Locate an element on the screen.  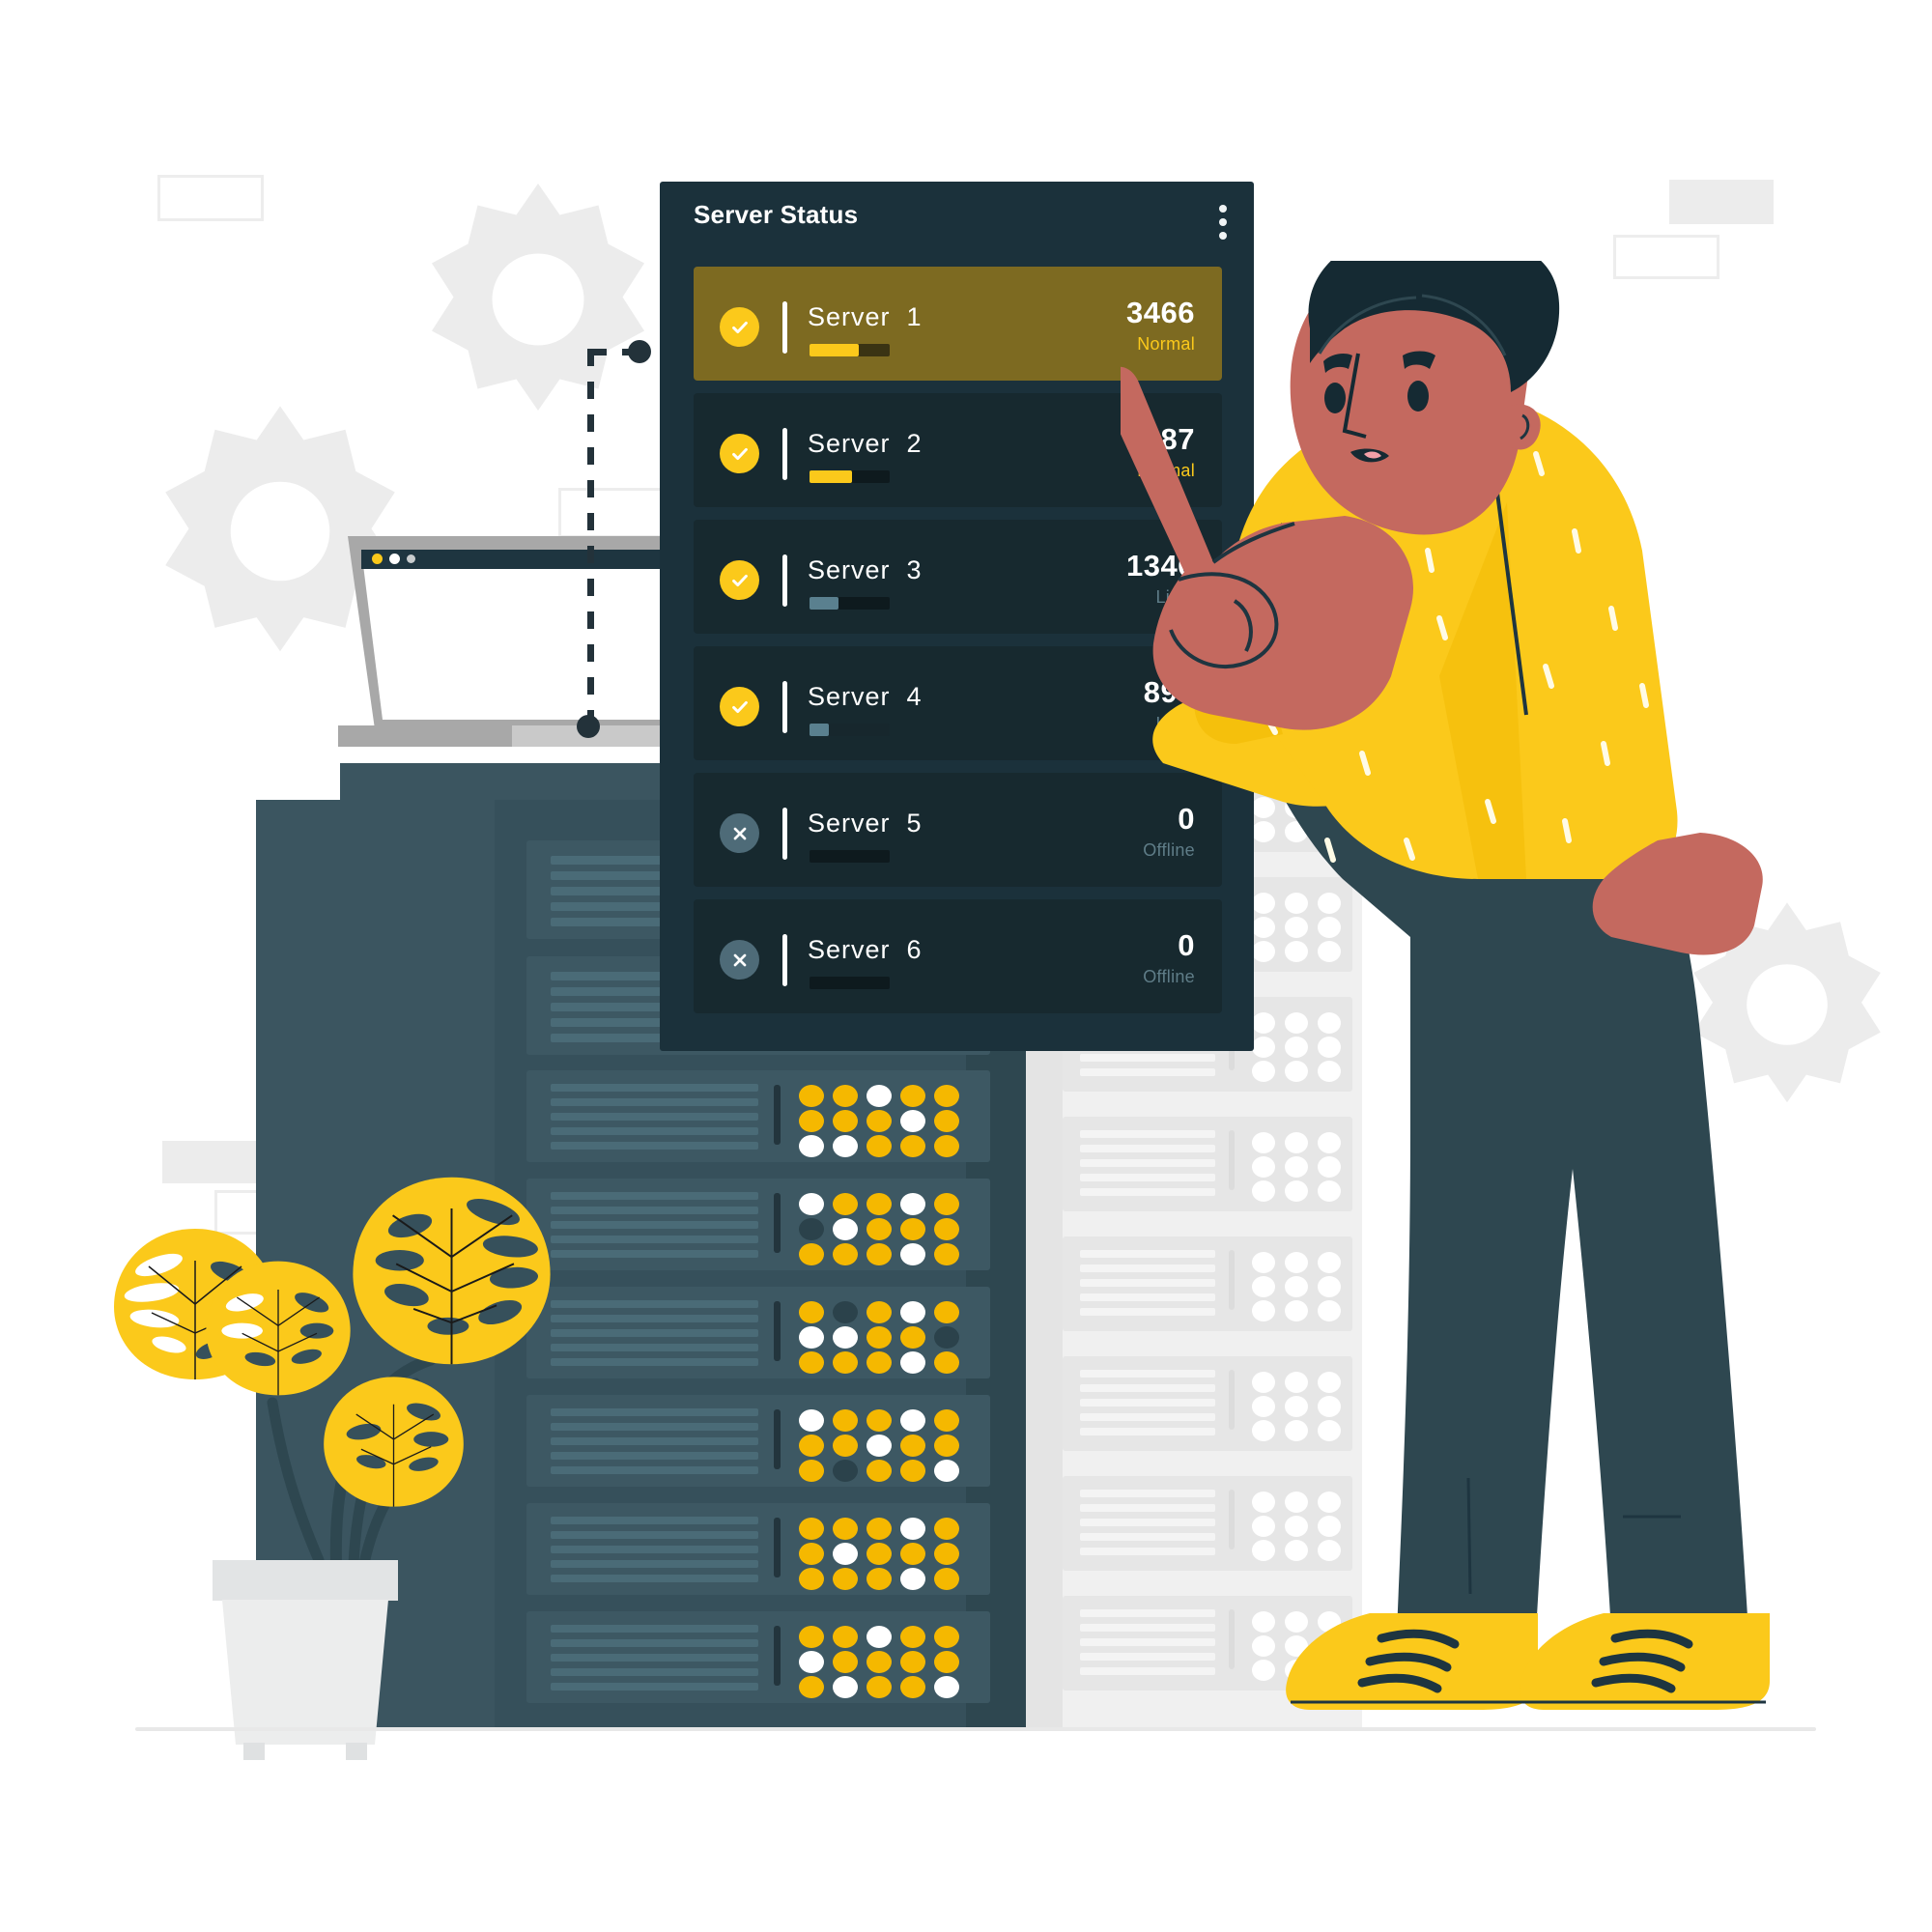
monstera-plant is located at coordinates (361, 1459).